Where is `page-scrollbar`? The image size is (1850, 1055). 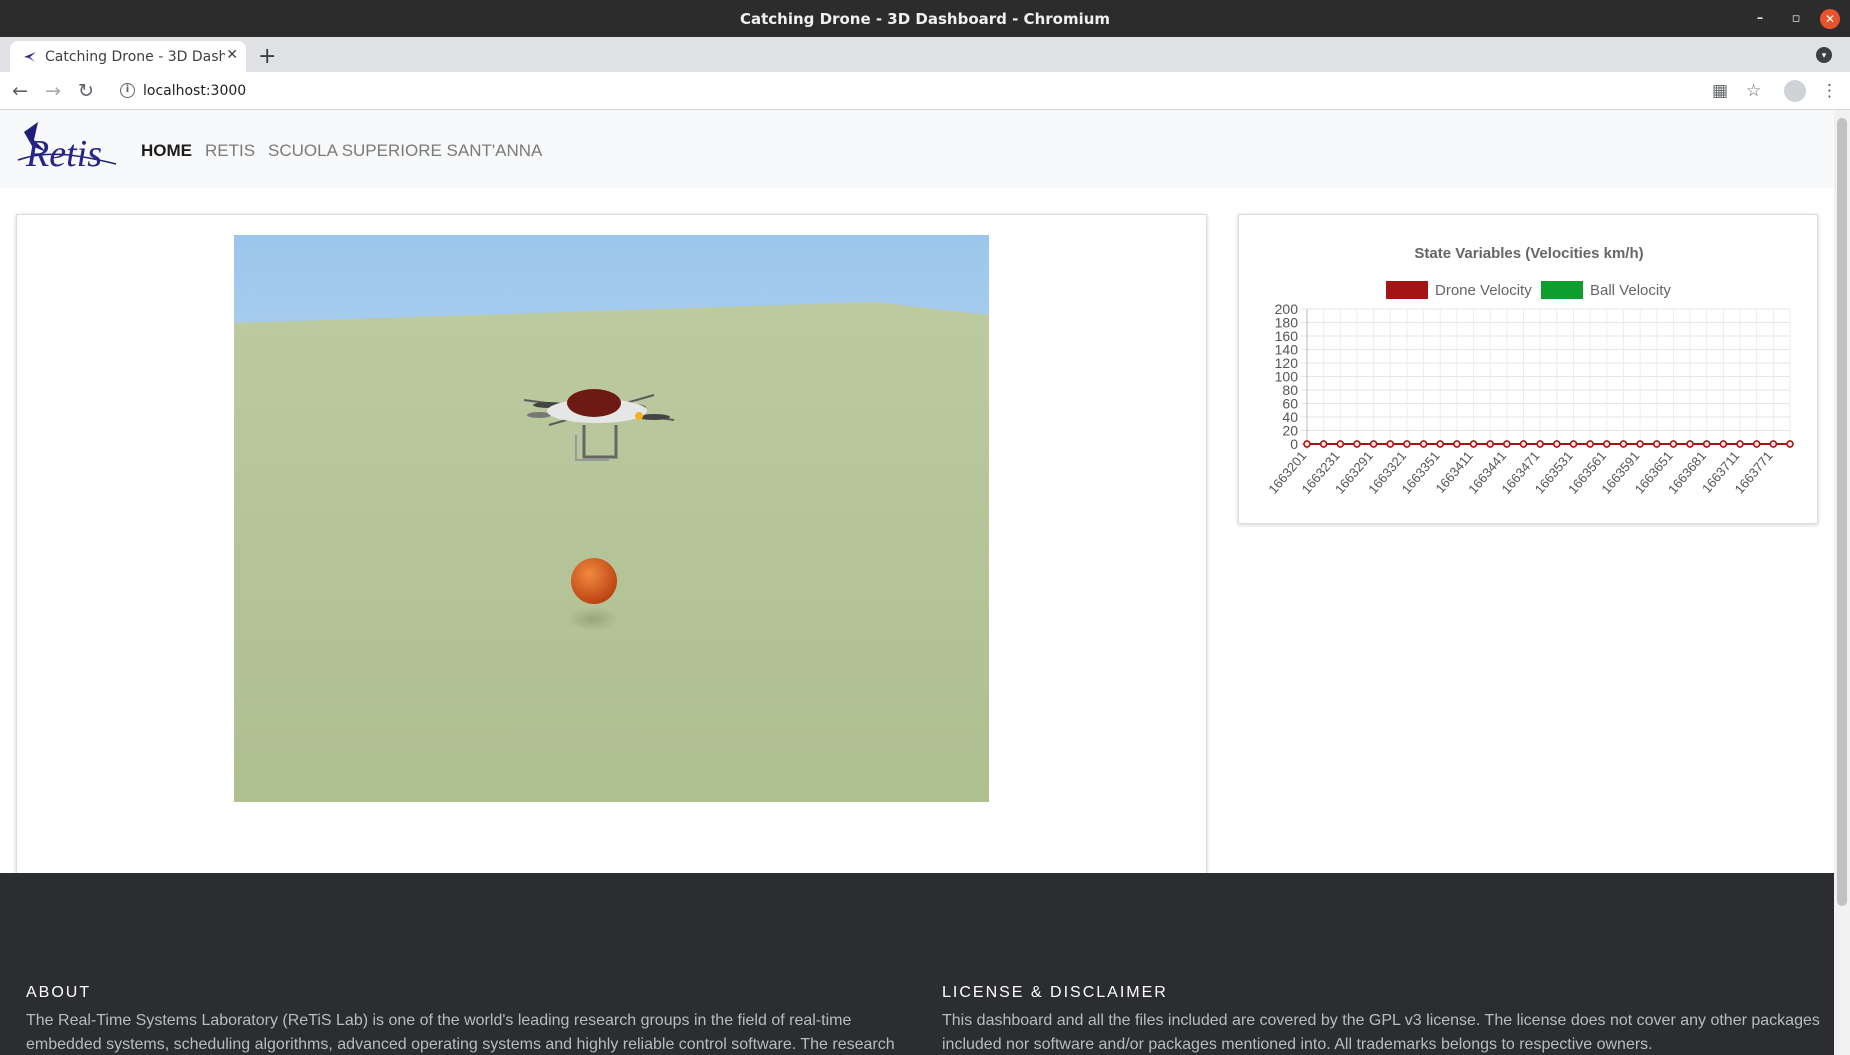
page-scrollbar is located at coordinates (1842, 582).